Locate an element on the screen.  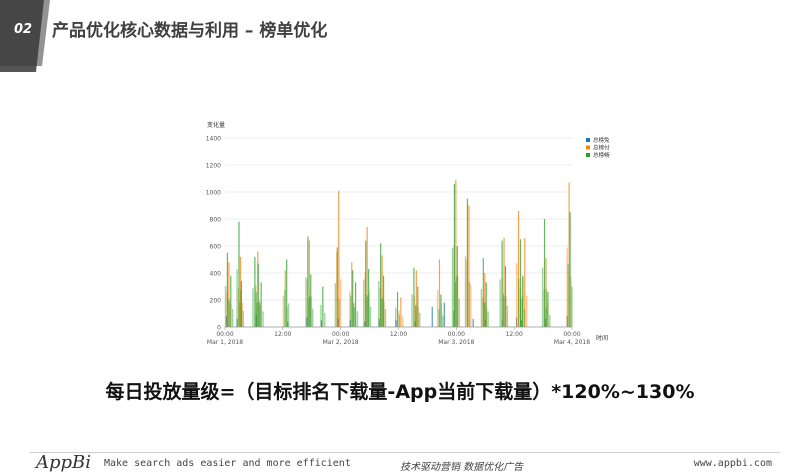
y-tick-label: 1200 is located at coordinates (213, 166).